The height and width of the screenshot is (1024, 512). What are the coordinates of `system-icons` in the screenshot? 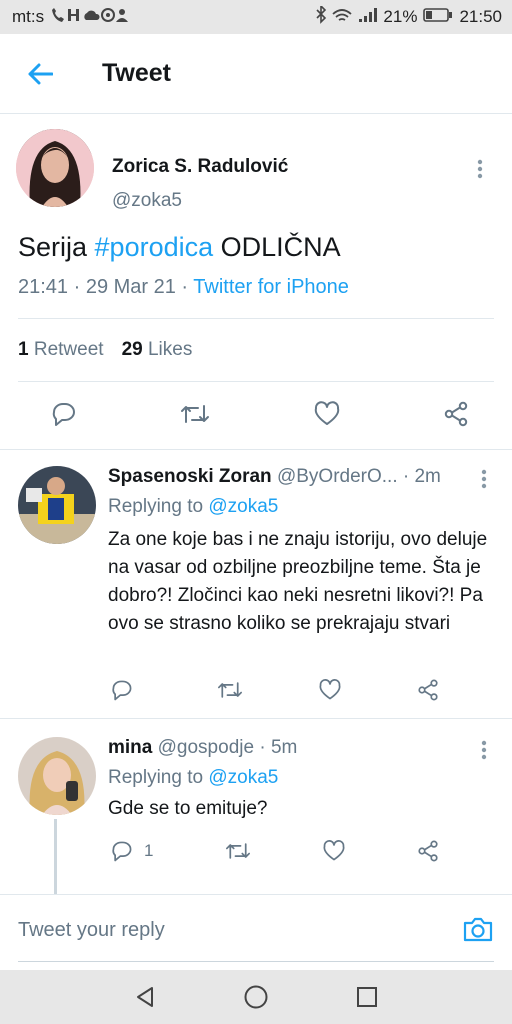 It's located at (345, 16).